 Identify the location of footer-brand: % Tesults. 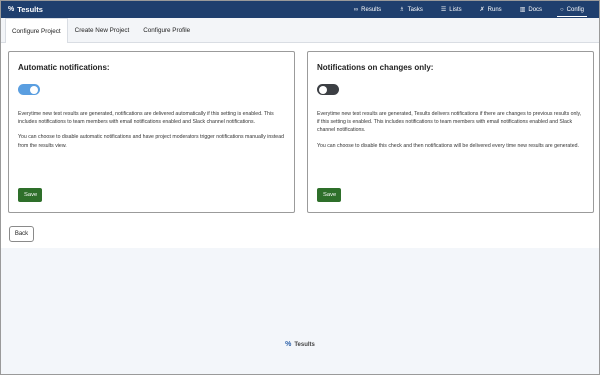
(300, 344).